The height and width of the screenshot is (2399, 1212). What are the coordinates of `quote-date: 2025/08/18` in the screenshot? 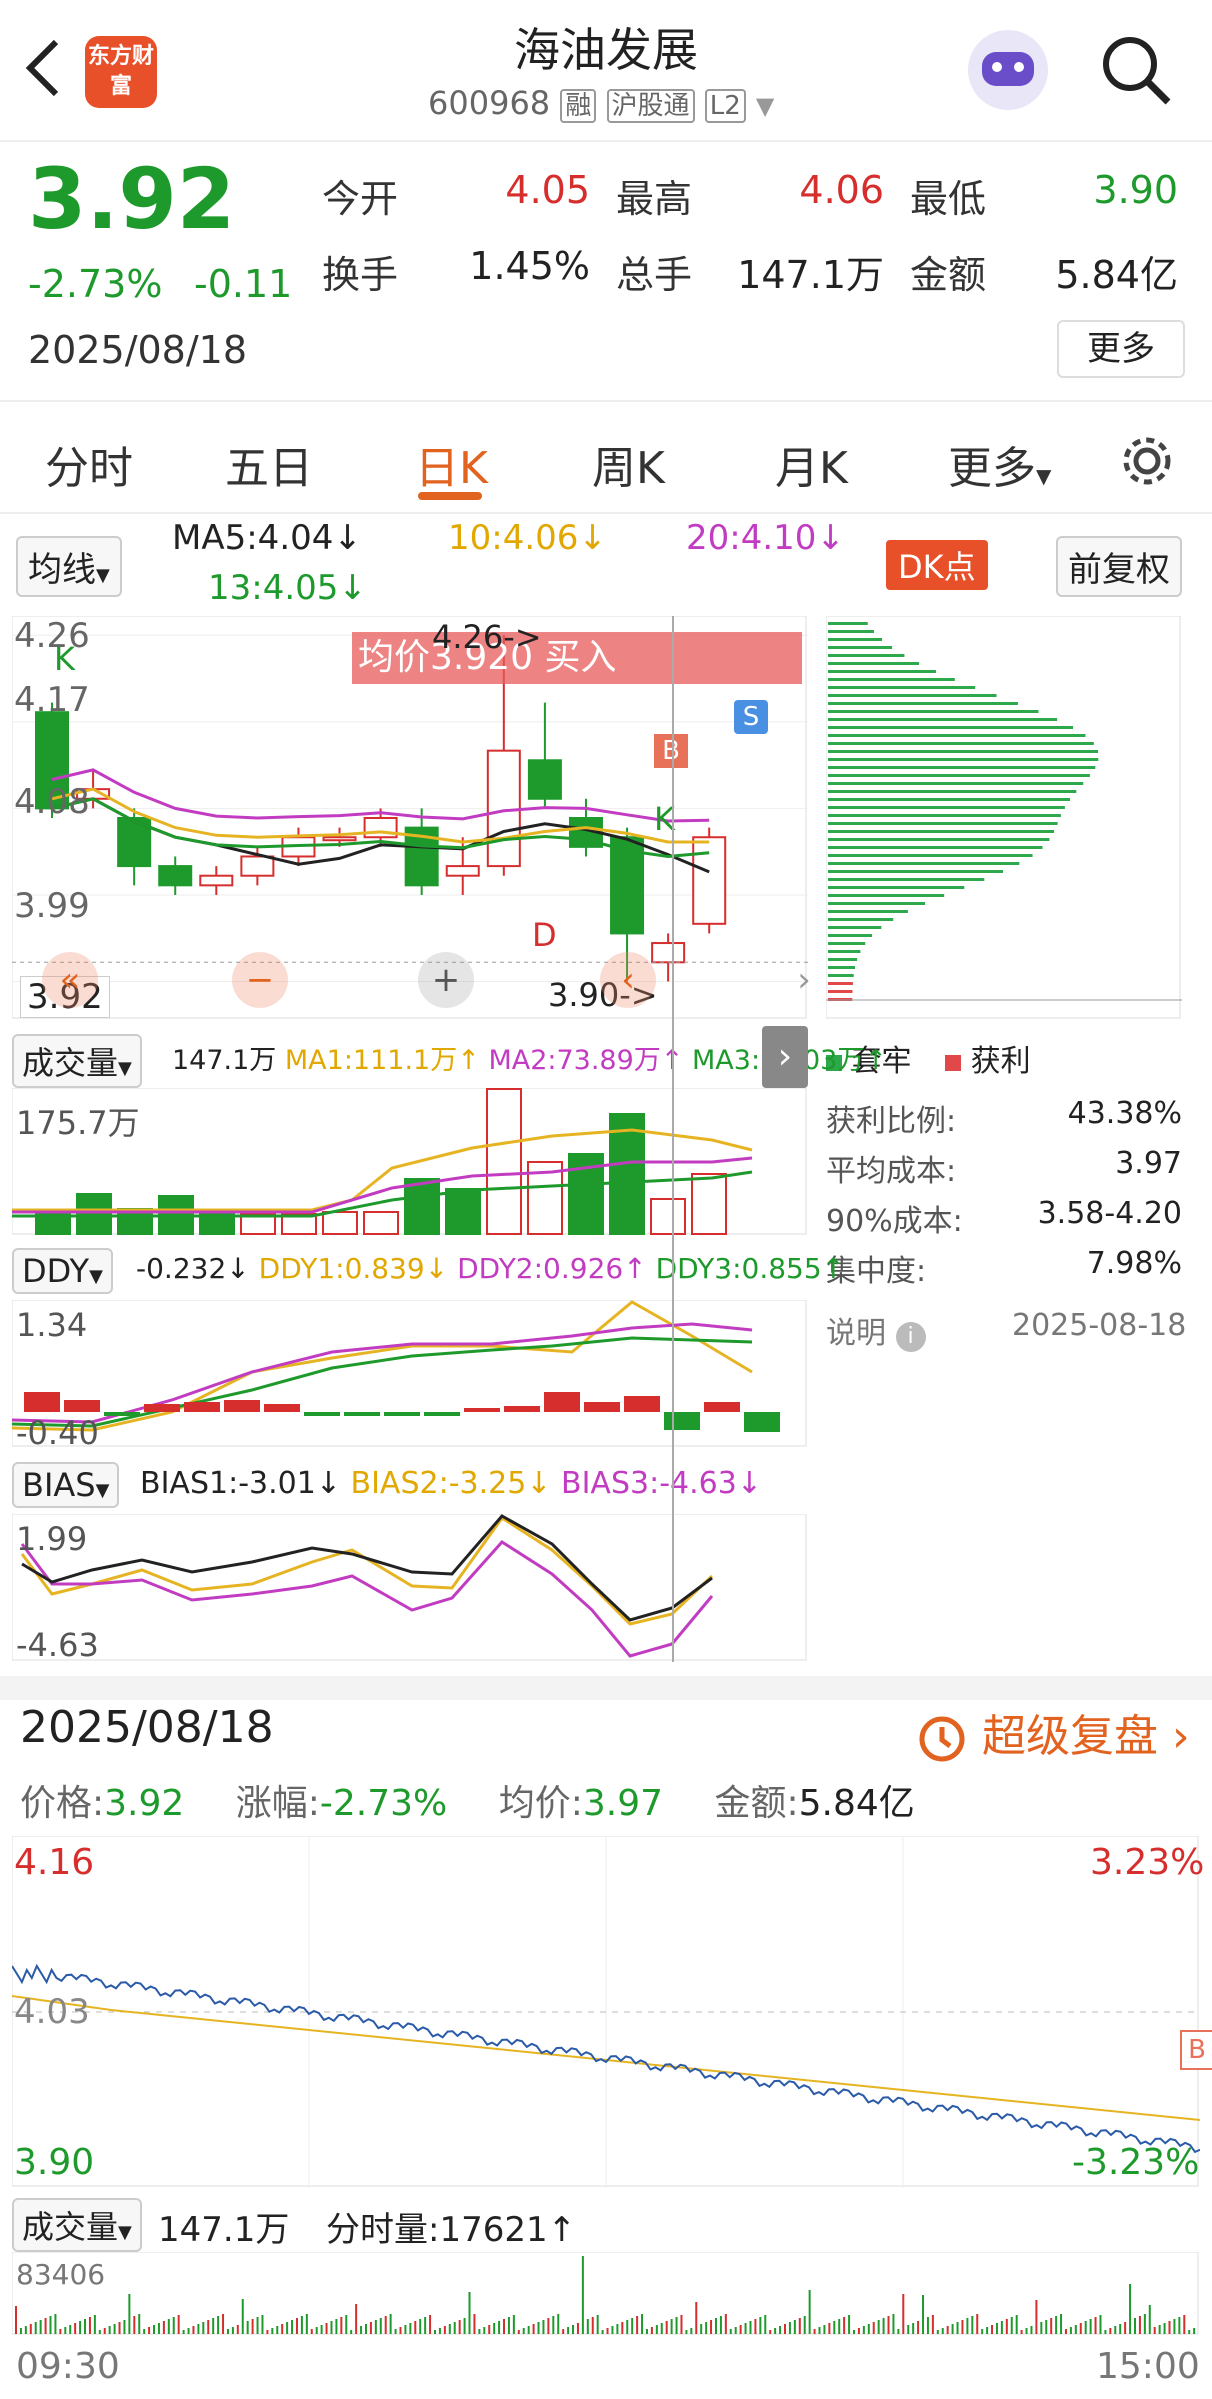 It's located at (138, 350).